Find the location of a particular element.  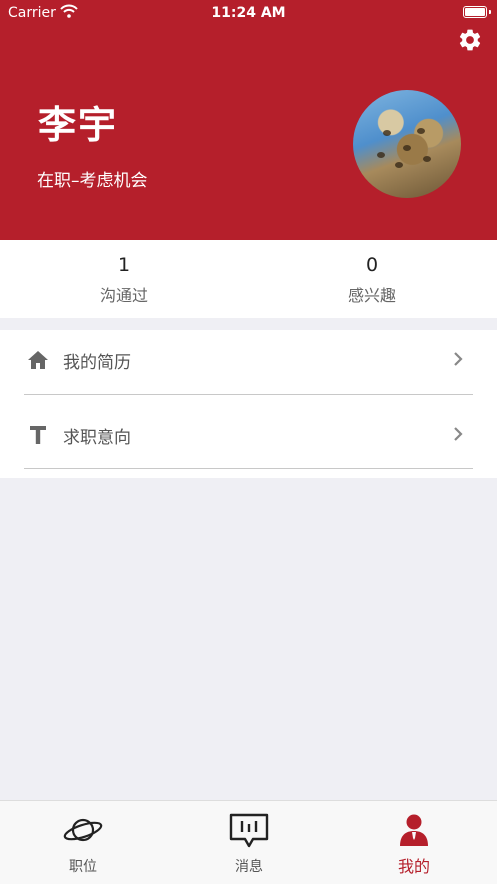

tab-messages: 消息 is located at coordinates (249, 842).